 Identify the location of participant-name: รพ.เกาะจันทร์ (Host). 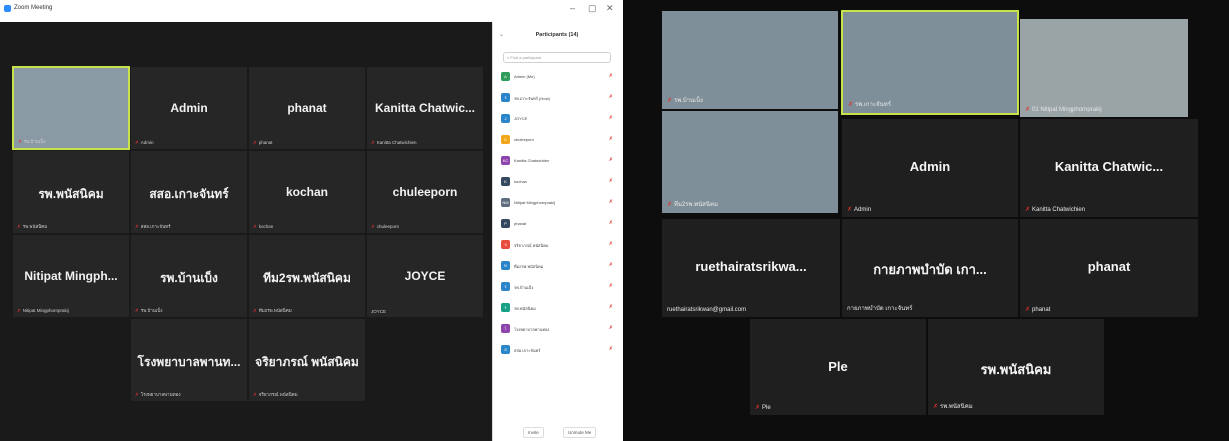
(532, 98).